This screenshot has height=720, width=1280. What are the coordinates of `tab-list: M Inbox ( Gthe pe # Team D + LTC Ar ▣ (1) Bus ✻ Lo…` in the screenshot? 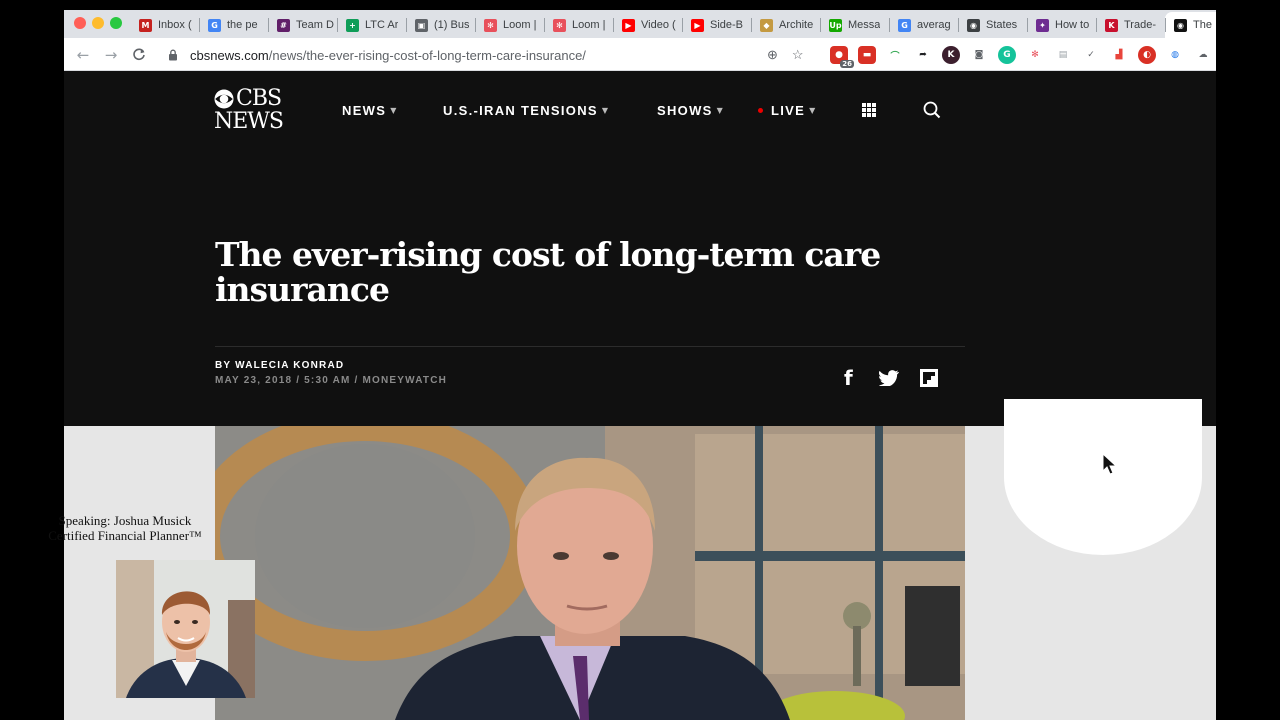 It's located at (673, 25).